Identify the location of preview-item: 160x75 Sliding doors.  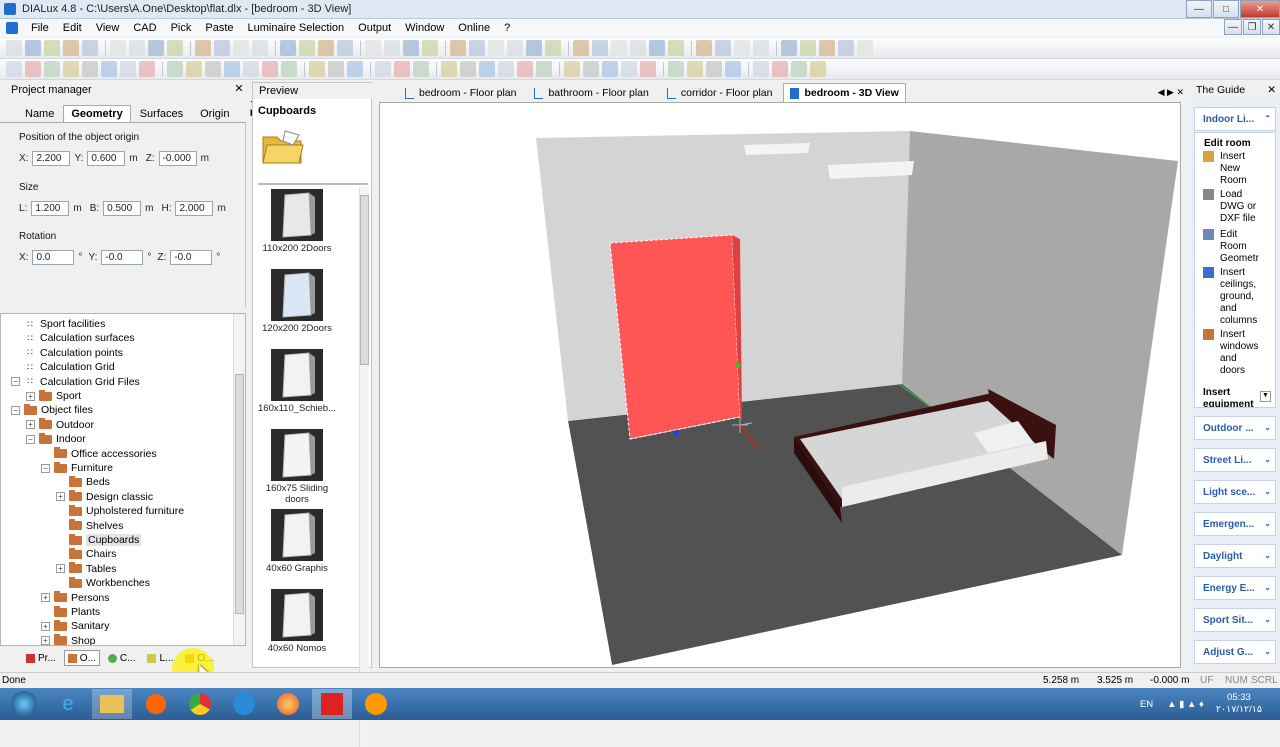
(297, 467).